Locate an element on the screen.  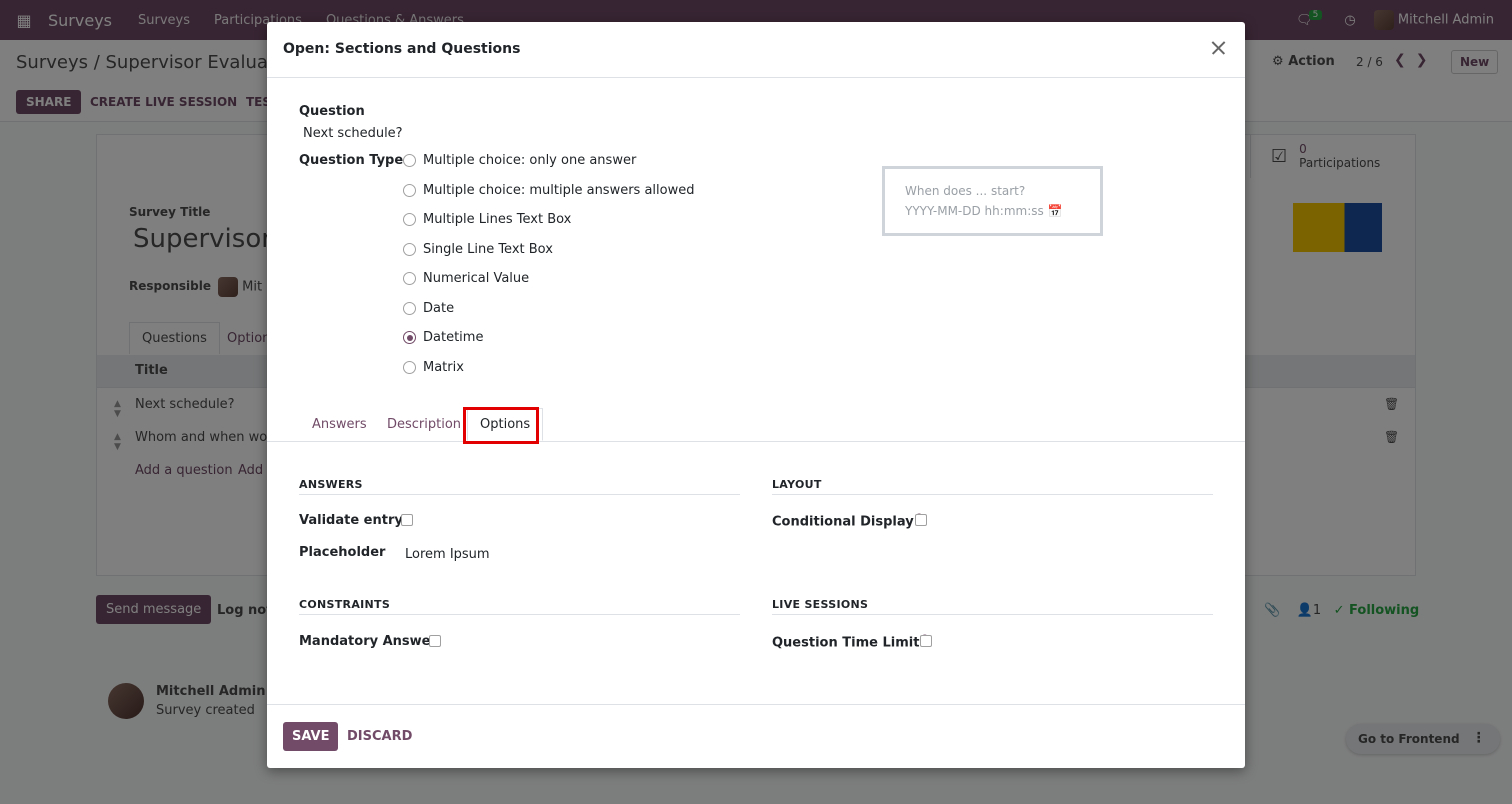
radio-label: Datetime is located at coordinates (453, 337).